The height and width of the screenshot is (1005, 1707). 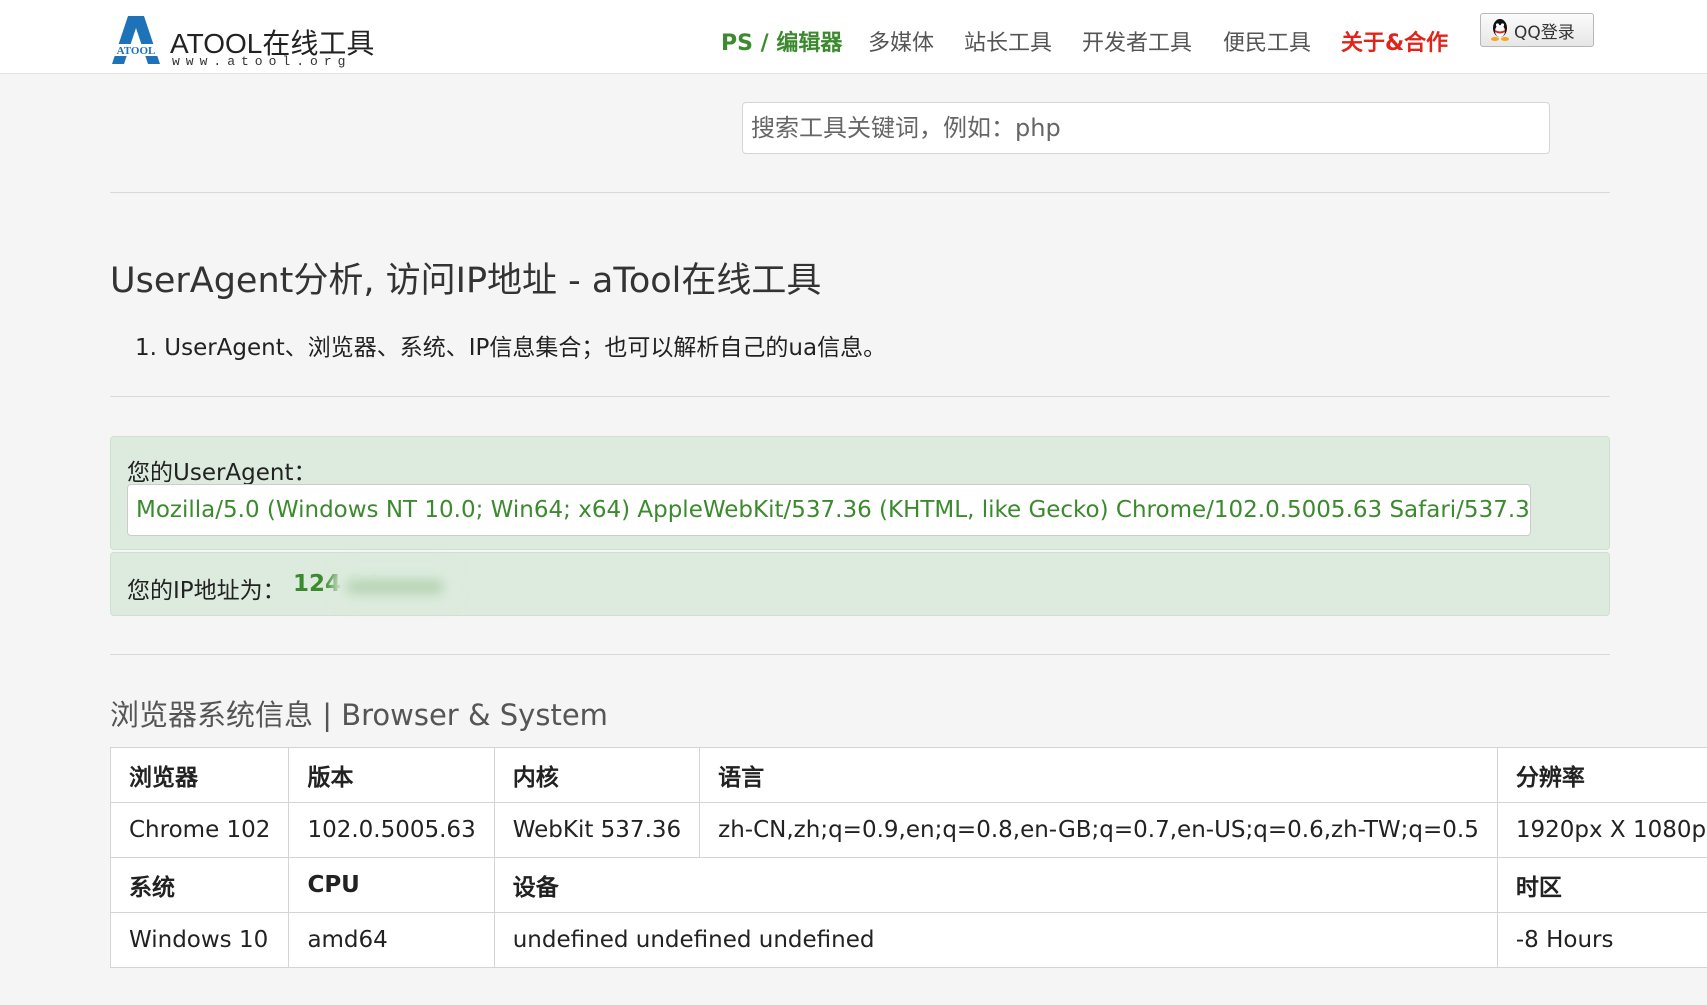 I want to click on useragent-input, so click(x=829, y=510).